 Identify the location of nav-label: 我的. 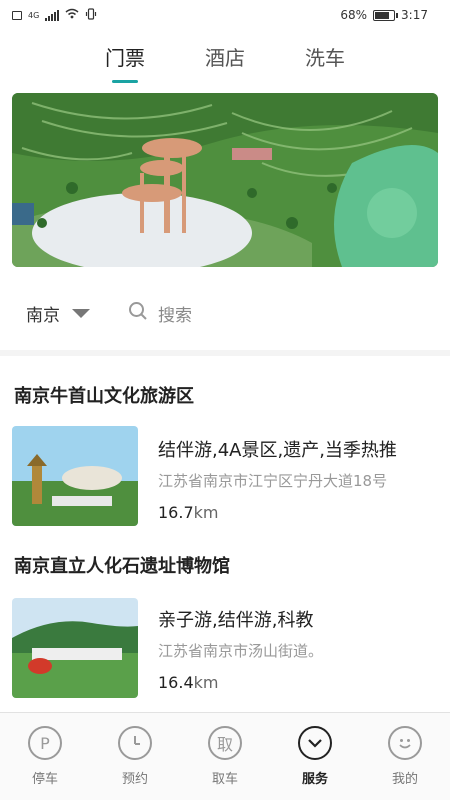
(404, 779).